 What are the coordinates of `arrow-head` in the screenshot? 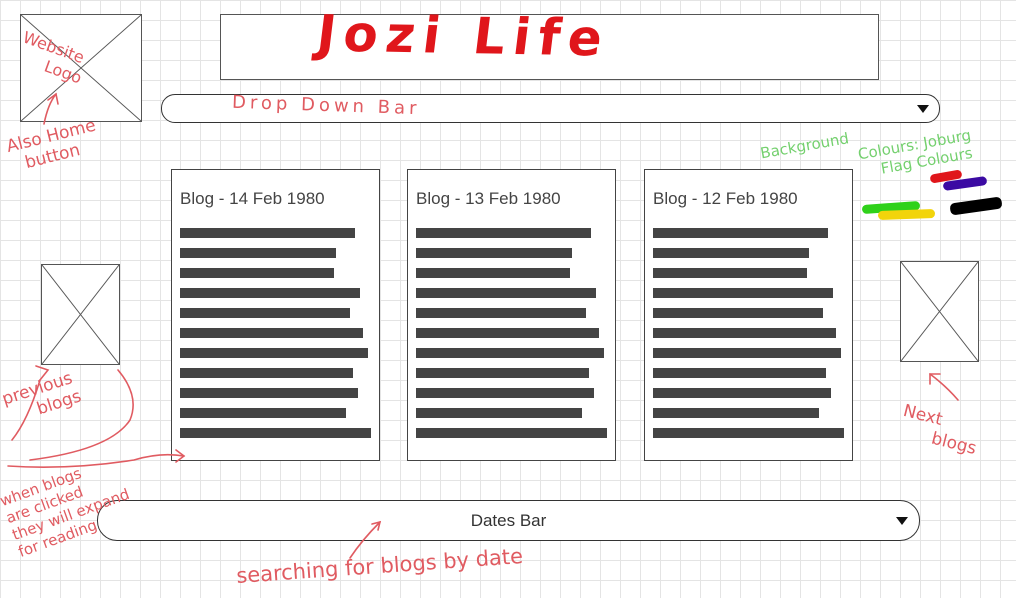 It's located at (935, 379).